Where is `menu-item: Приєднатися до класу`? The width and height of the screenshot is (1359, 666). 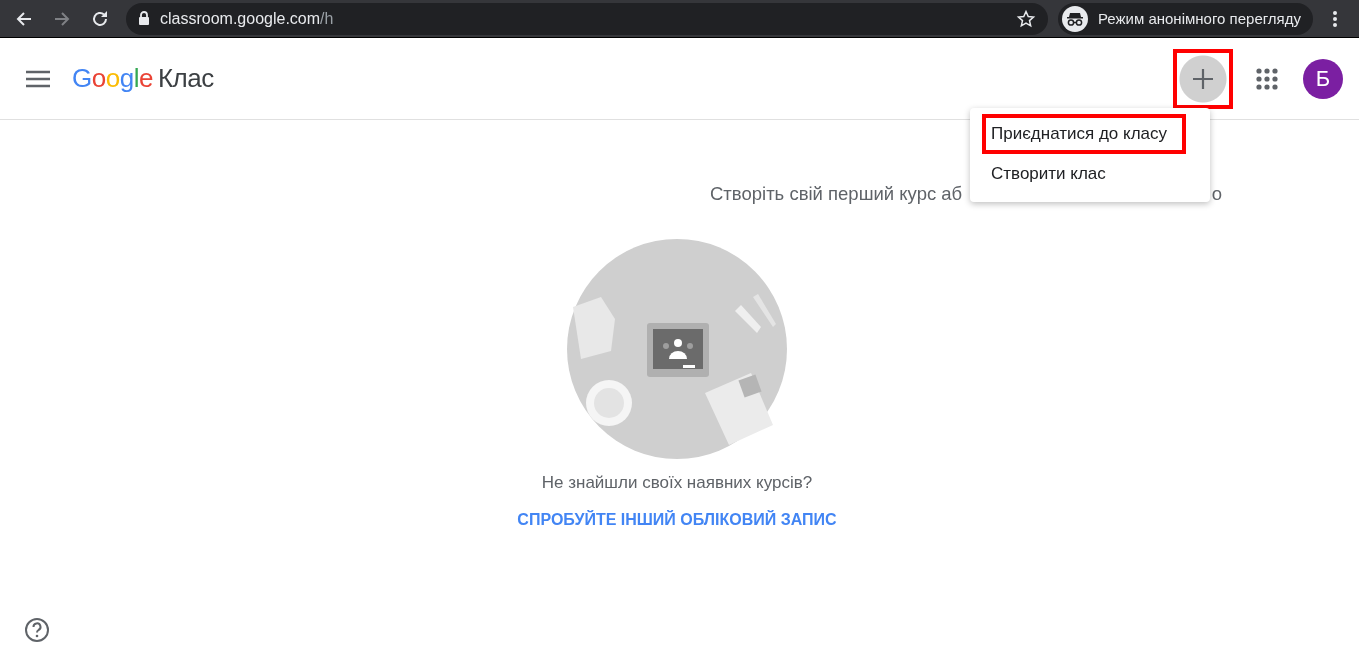 menu-item: Приєднатися до класу is located at coordinates (1084, 134).